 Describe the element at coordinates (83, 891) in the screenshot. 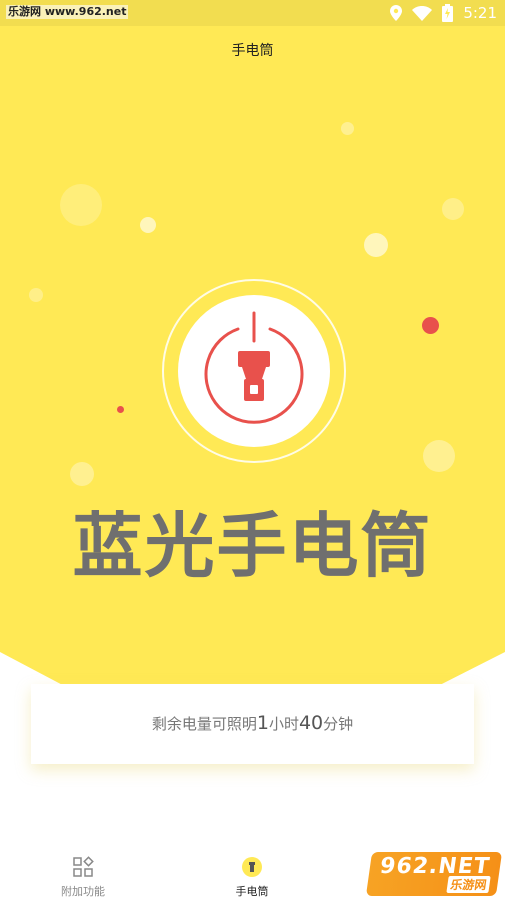

I see `nav-label-extra: 附加功能` at that location.